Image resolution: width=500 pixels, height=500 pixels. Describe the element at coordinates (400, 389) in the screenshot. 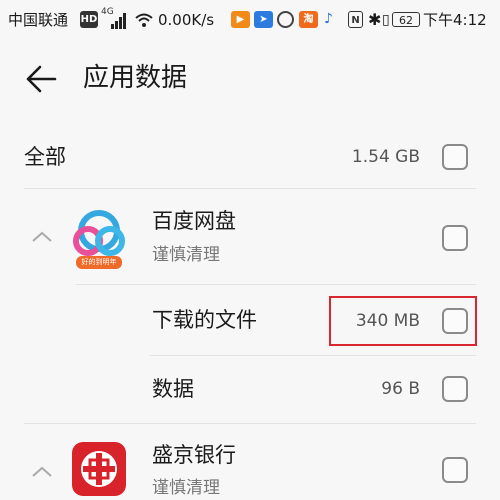

I see `item-size: 96 B` at that location.